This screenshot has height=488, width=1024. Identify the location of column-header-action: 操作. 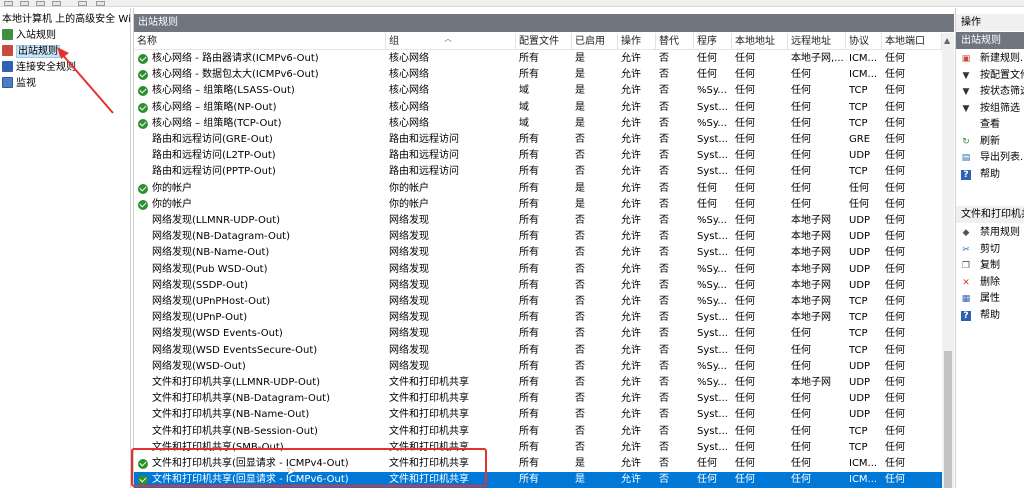
(637, 41).